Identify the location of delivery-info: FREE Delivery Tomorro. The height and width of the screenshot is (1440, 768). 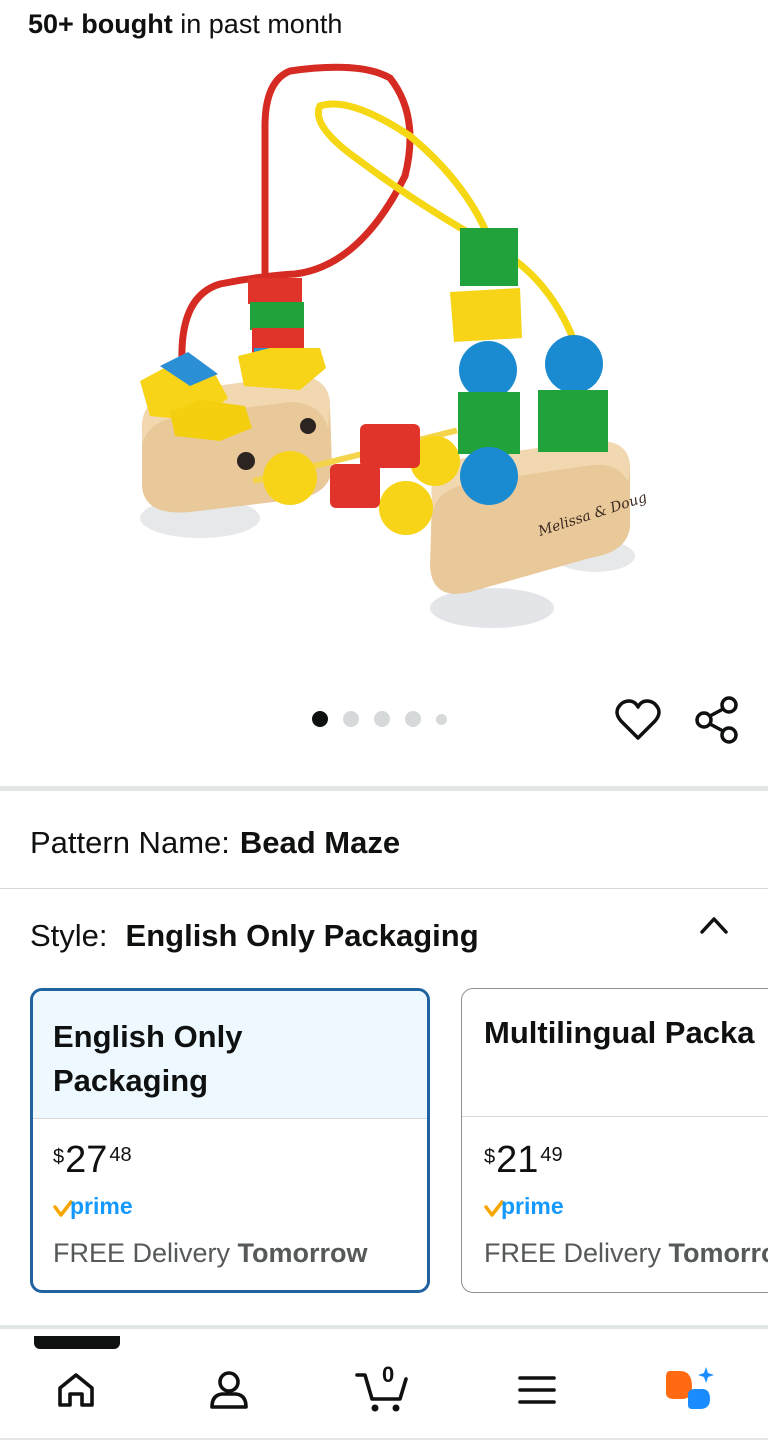
(626, 1253).